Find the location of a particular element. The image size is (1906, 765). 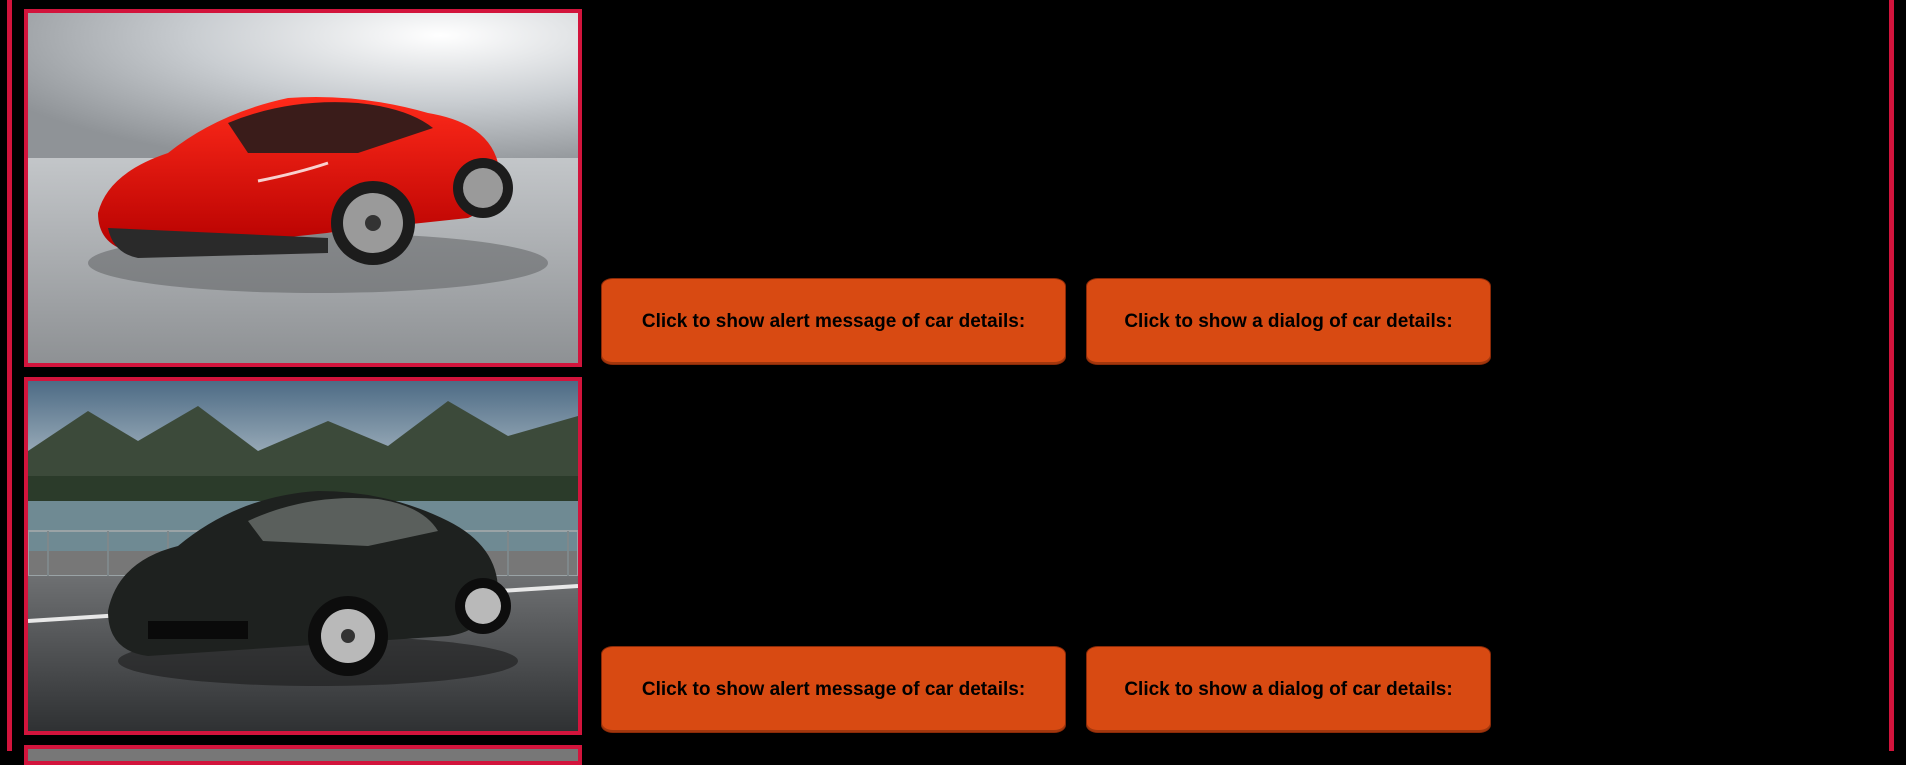

black-coupe-illustration is located at coordinates (303, 556).